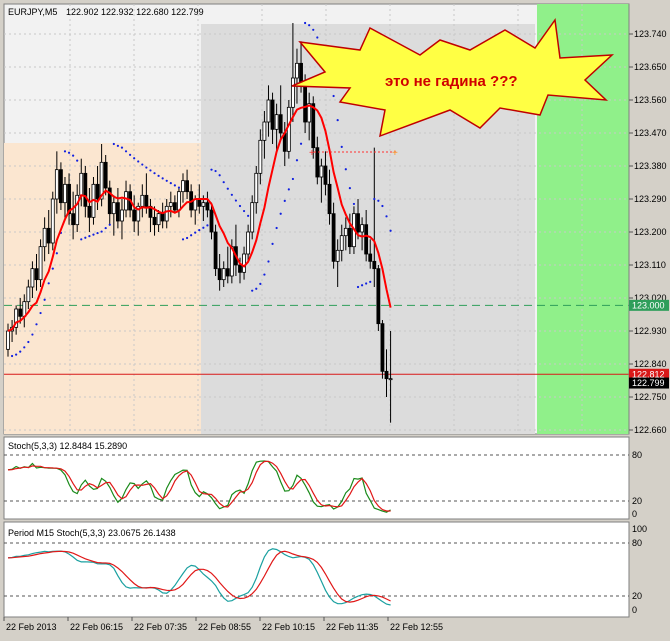 This screenshot has width=670, height=641. I want to click on price-tick-label: 123.290, so click(650, 199).